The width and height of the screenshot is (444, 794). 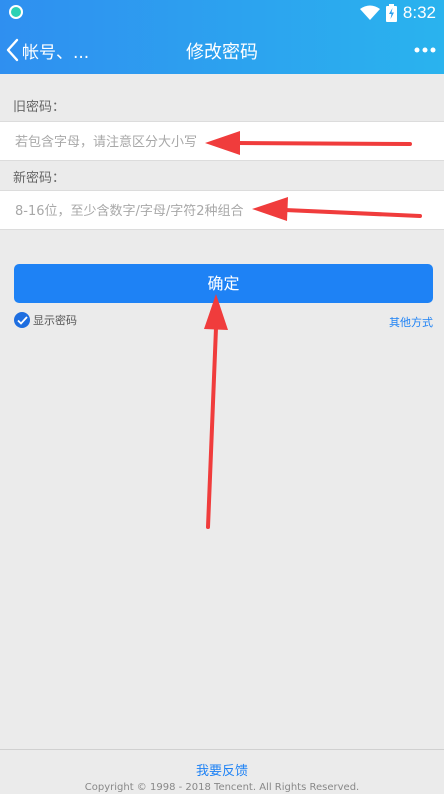 I want to click on status-bar: 8:32, so click(x=222, y=13).